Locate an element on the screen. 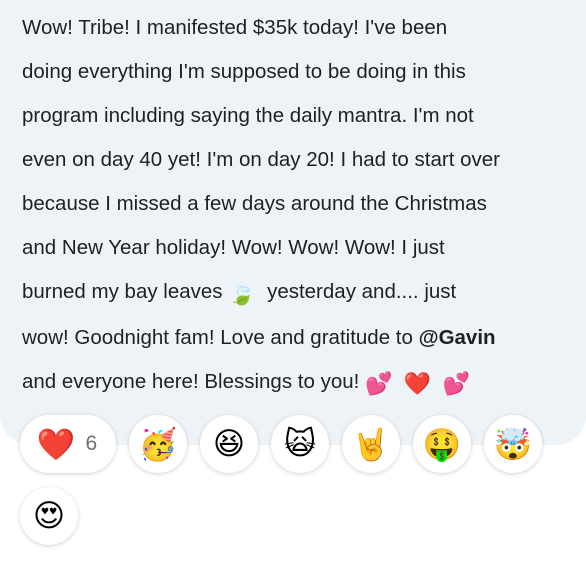  message-text: burned my bay leaves is located at coordinates (125, 291).